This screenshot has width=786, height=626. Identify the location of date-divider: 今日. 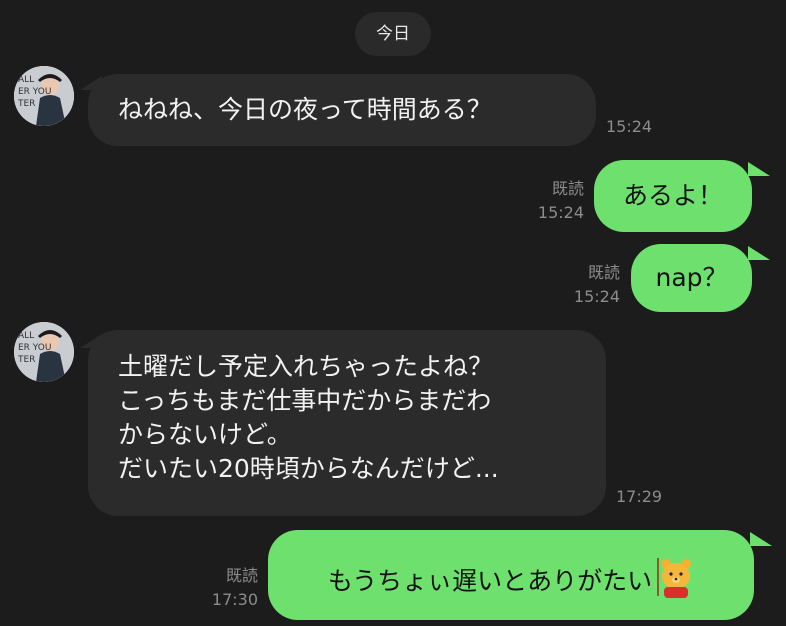
(393, 34).